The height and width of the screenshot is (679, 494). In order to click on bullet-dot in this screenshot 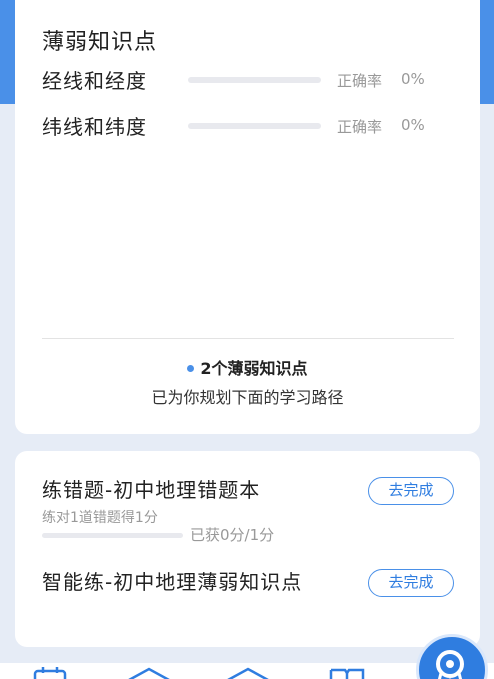, I will do `click(191, 368)`.